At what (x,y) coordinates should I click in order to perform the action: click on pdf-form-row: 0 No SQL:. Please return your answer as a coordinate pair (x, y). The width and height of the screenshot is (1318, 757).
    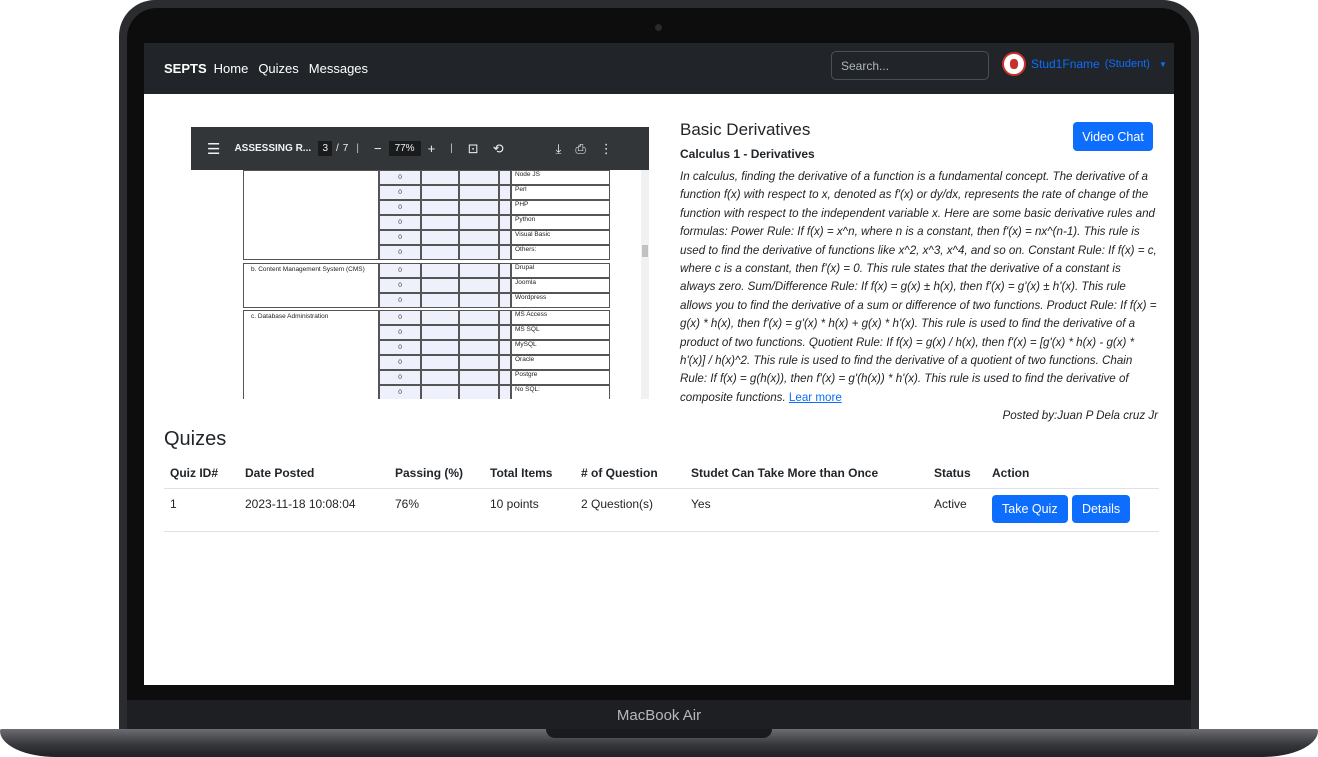
    Looking at the image, I should click on (426, 392).